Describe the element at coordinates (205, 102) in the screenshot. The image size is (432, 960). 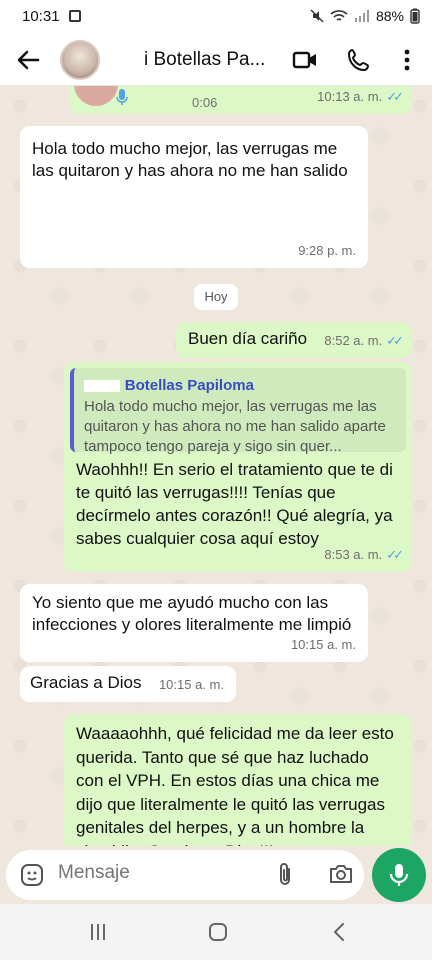
I see `voice-duration: 0:06` at that location.